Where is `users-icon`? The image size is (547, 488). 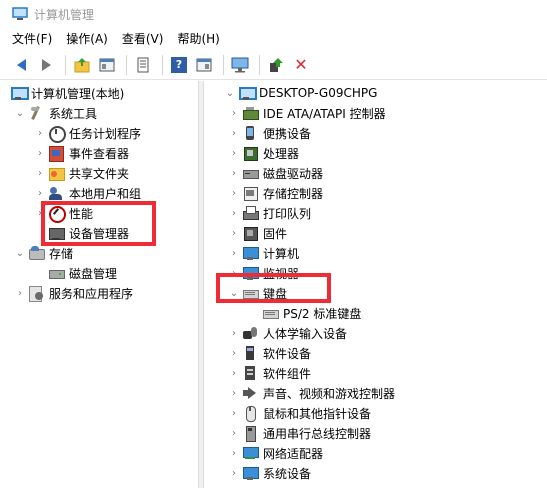 users-icon is located at coordinates (56, 193).